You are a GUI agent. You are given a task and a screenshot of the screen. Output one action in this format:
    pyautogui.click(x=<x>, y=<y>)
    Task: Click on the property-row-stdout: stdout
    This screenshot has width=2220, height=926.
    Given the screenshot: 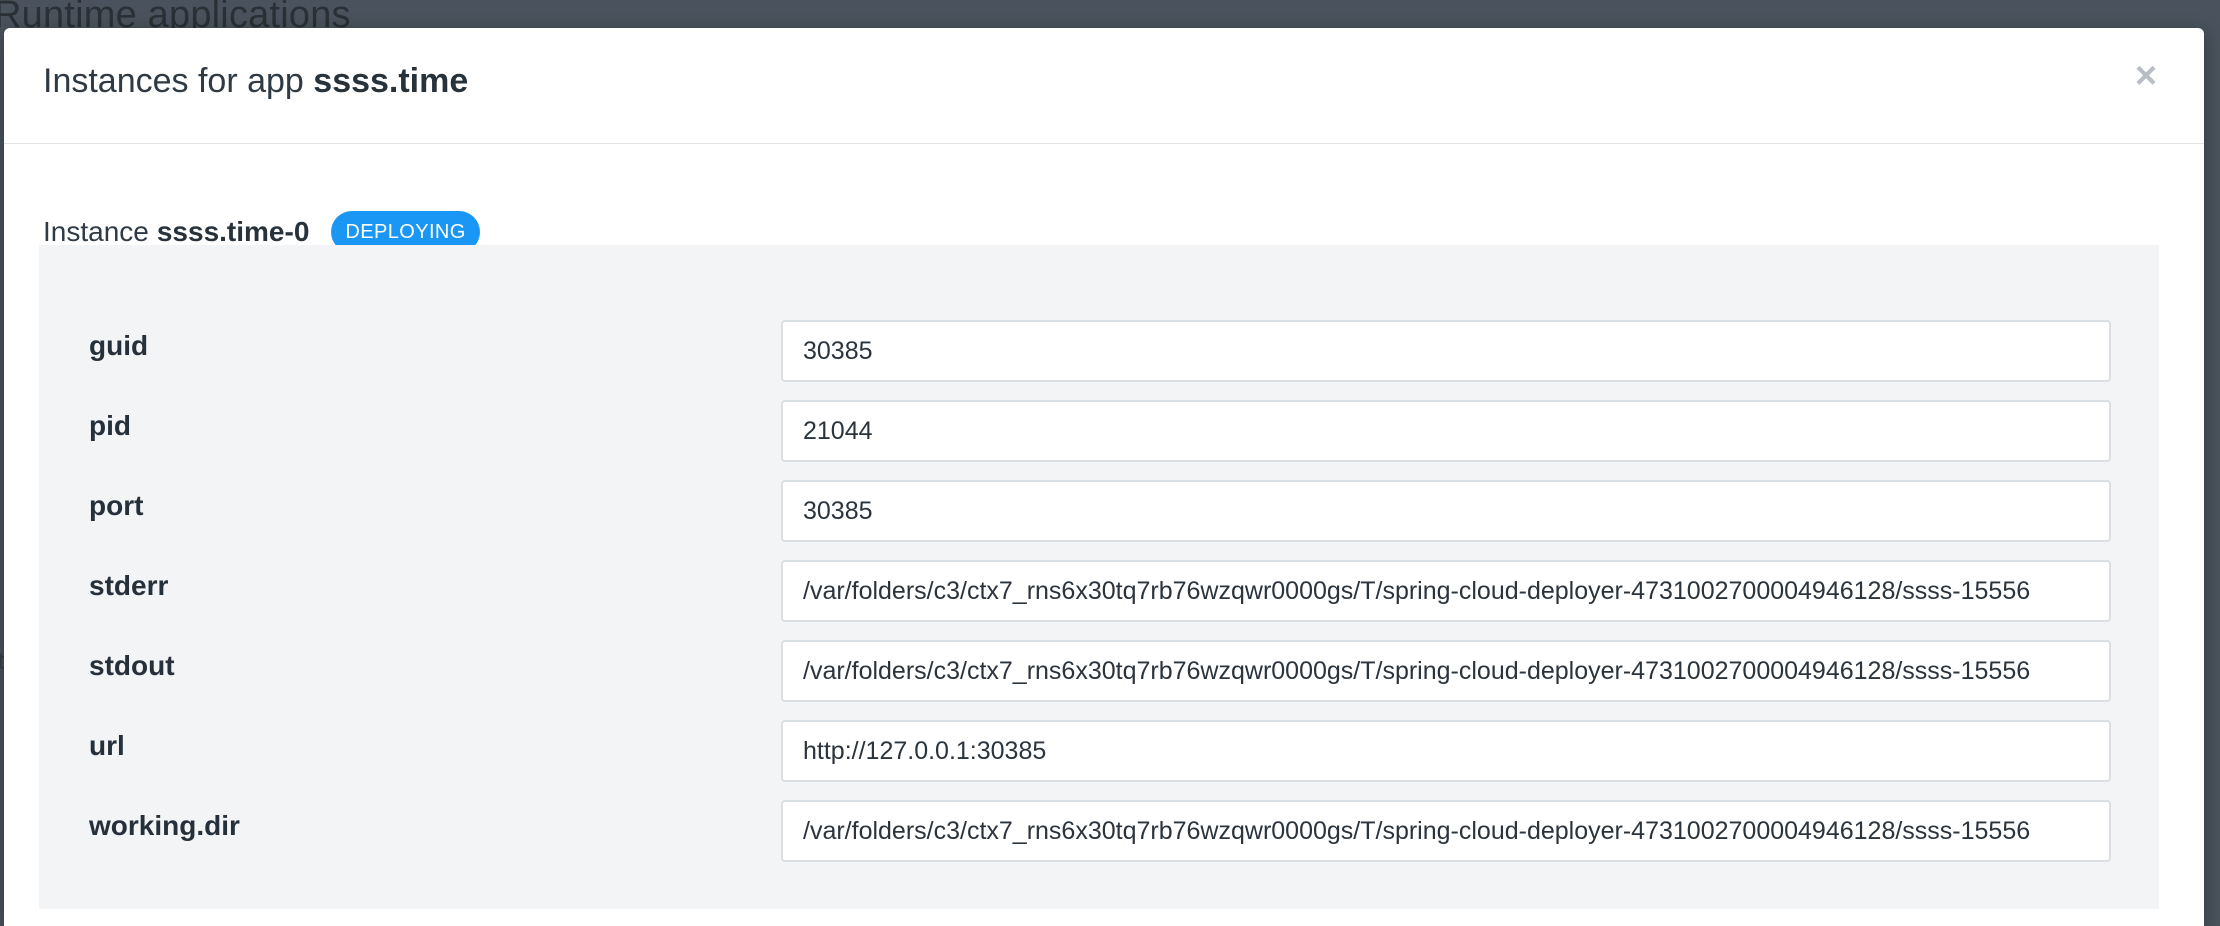 What is the action you would take?
    pyautogui.click(x=1099, y=671)
    